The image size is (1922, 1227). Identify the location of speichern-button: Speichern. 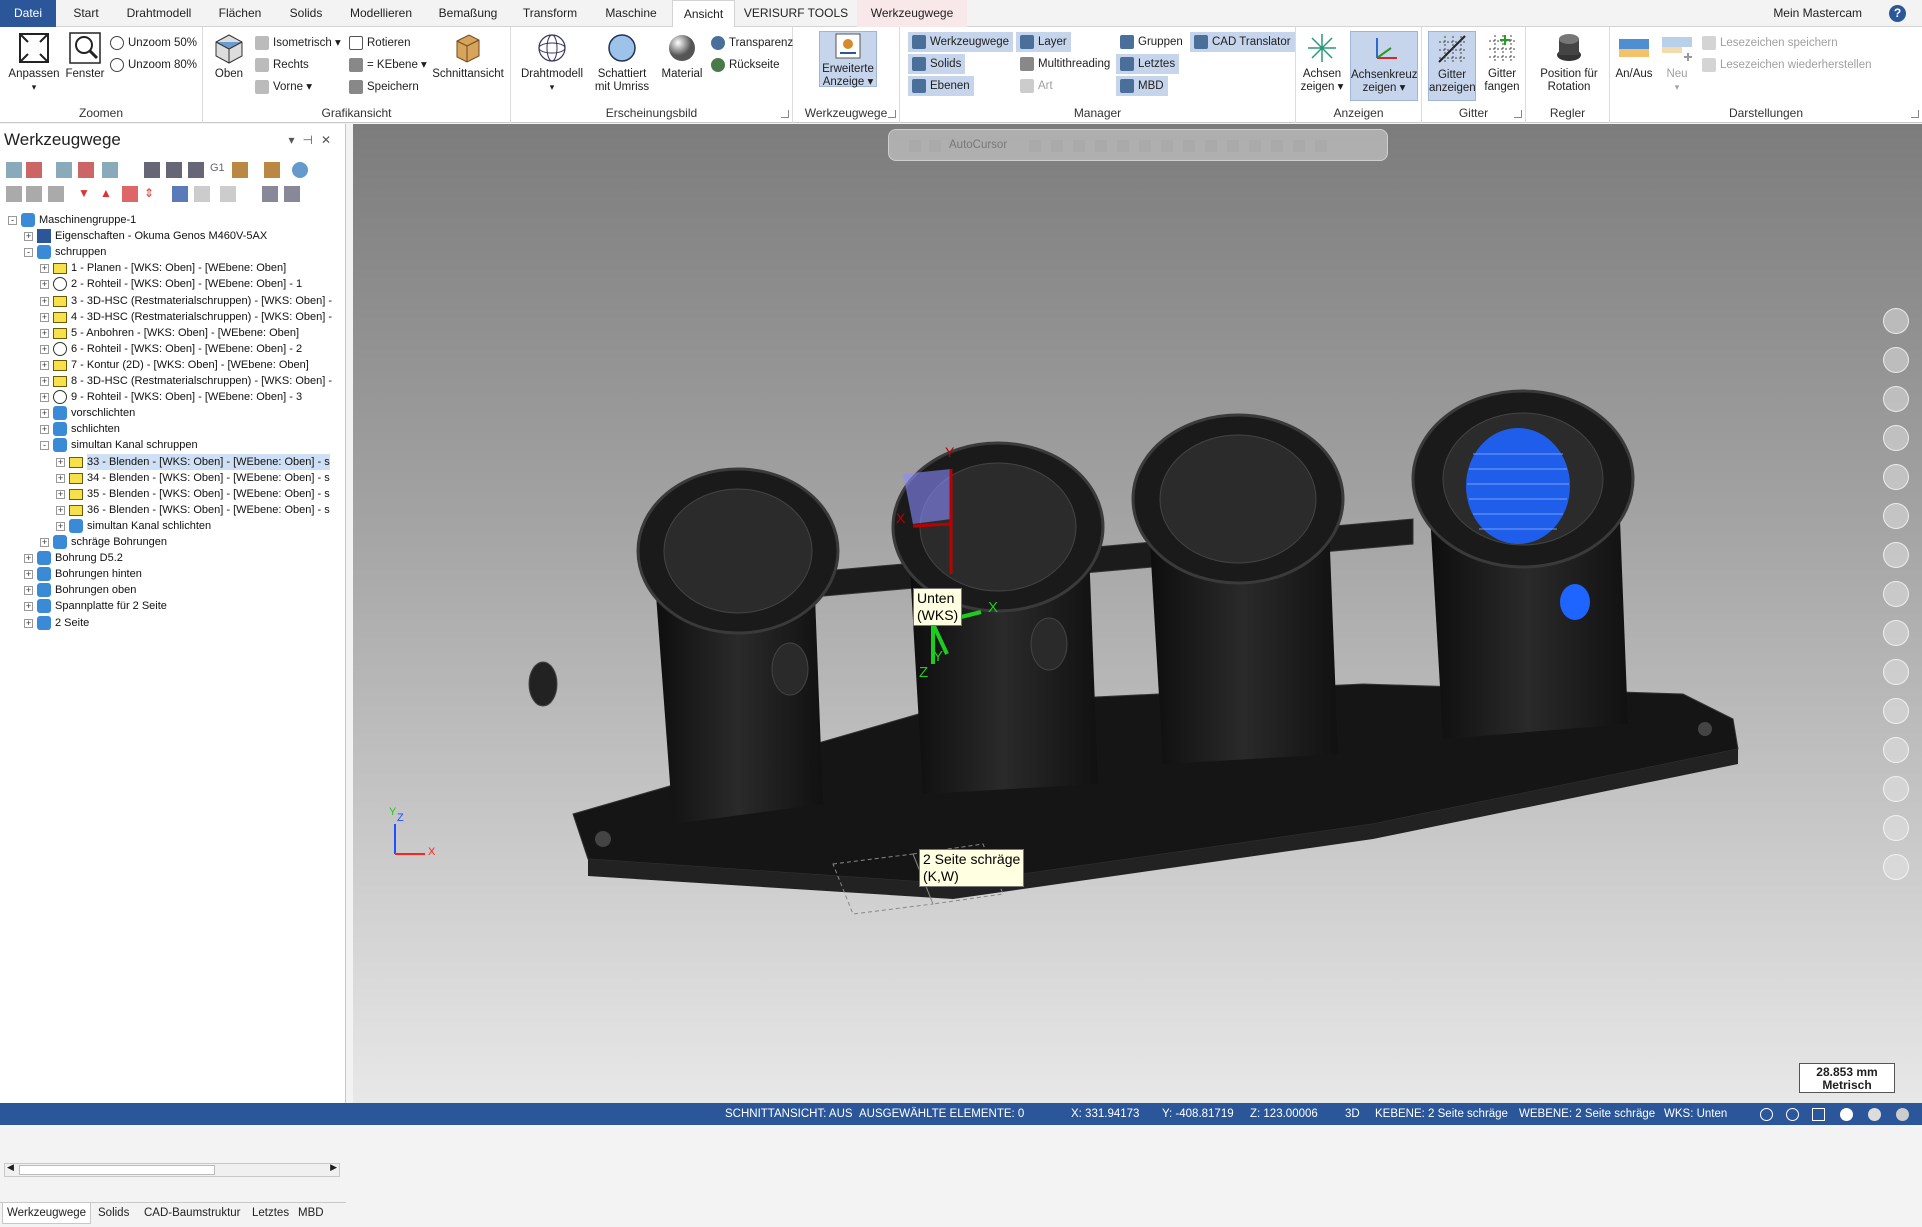
(384, 87).